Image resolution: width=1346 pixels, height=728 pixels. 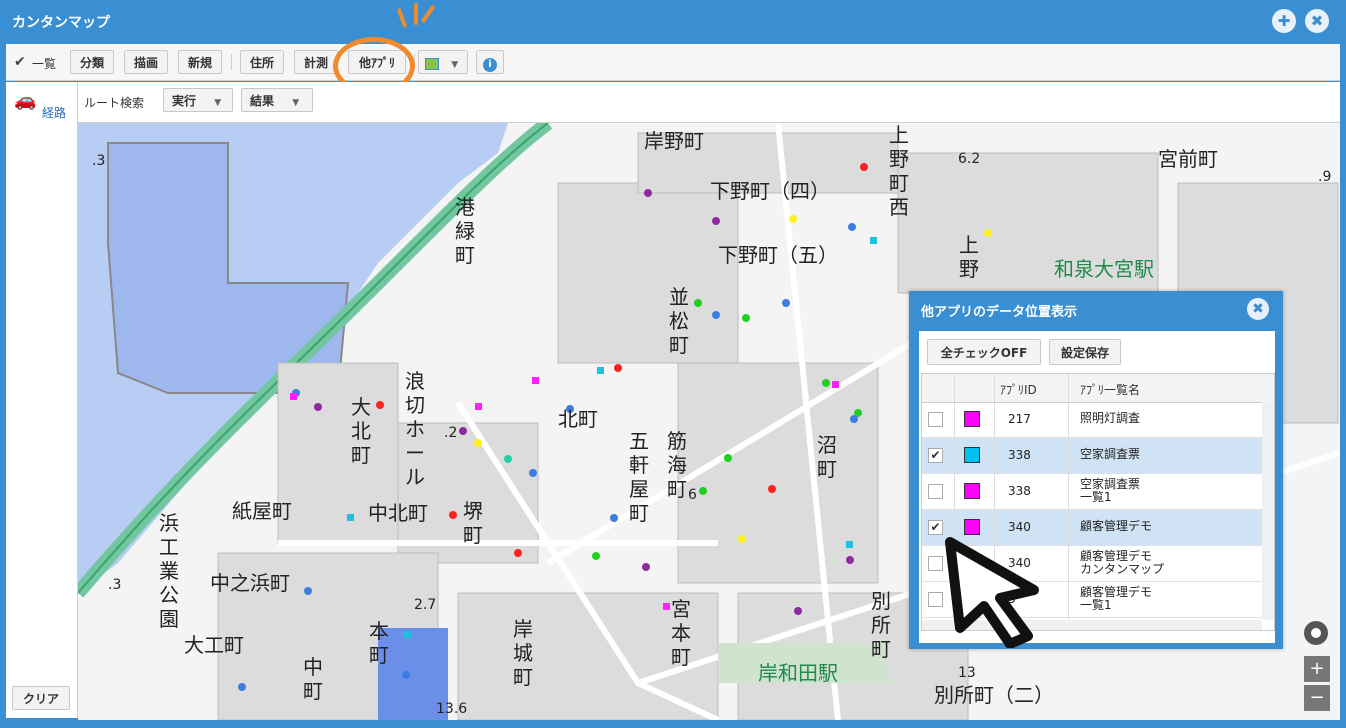 I want to click on map-label: 宮本町, so click(x=681, y=633).